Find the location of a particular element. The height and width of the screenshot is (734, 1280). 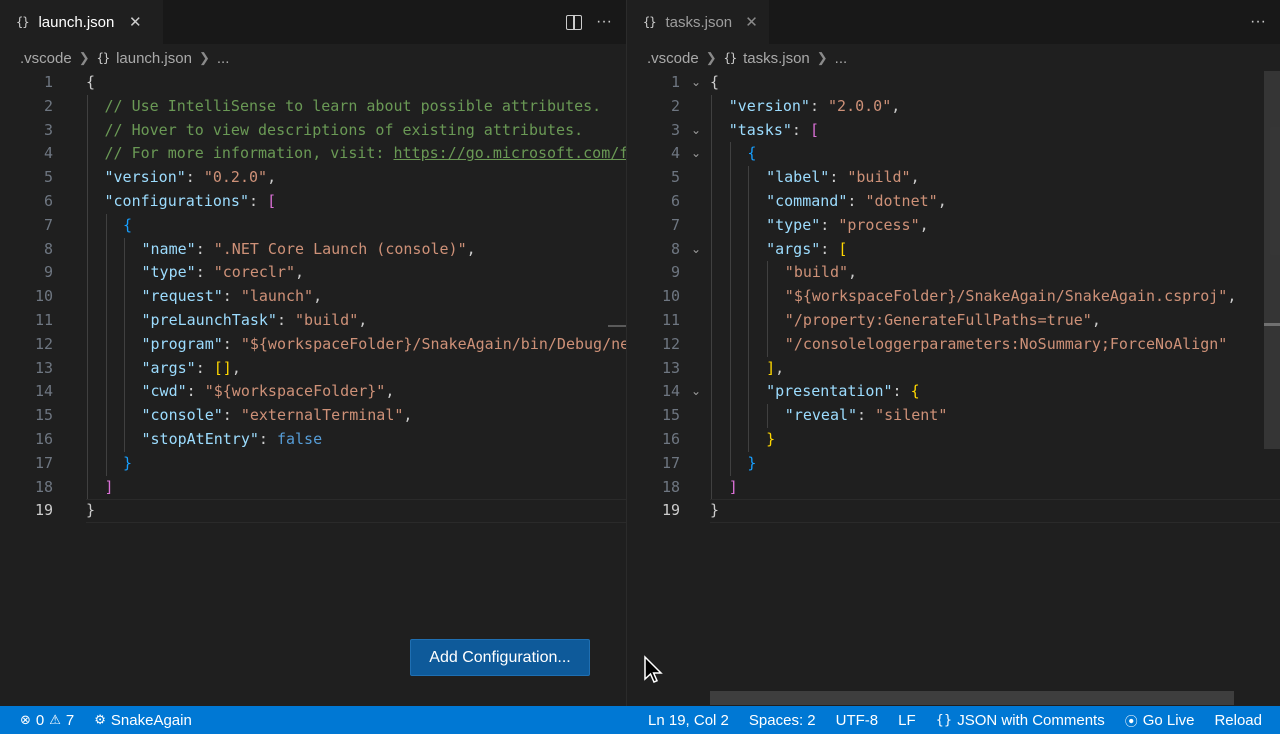

code-line: 8 "name": ".NET Core Launch (console)", is located at coordinates (313, 250).